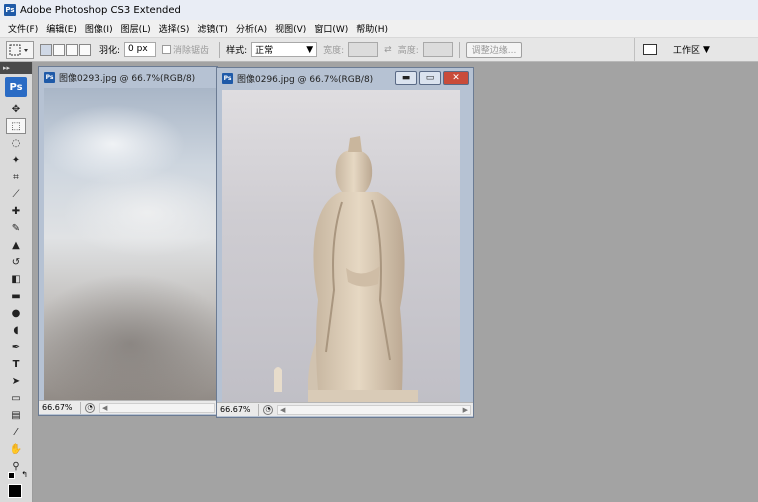 This screenshot has height=502, width=758. I want to click on menu-window: 窗口(W), so click(331, 28).